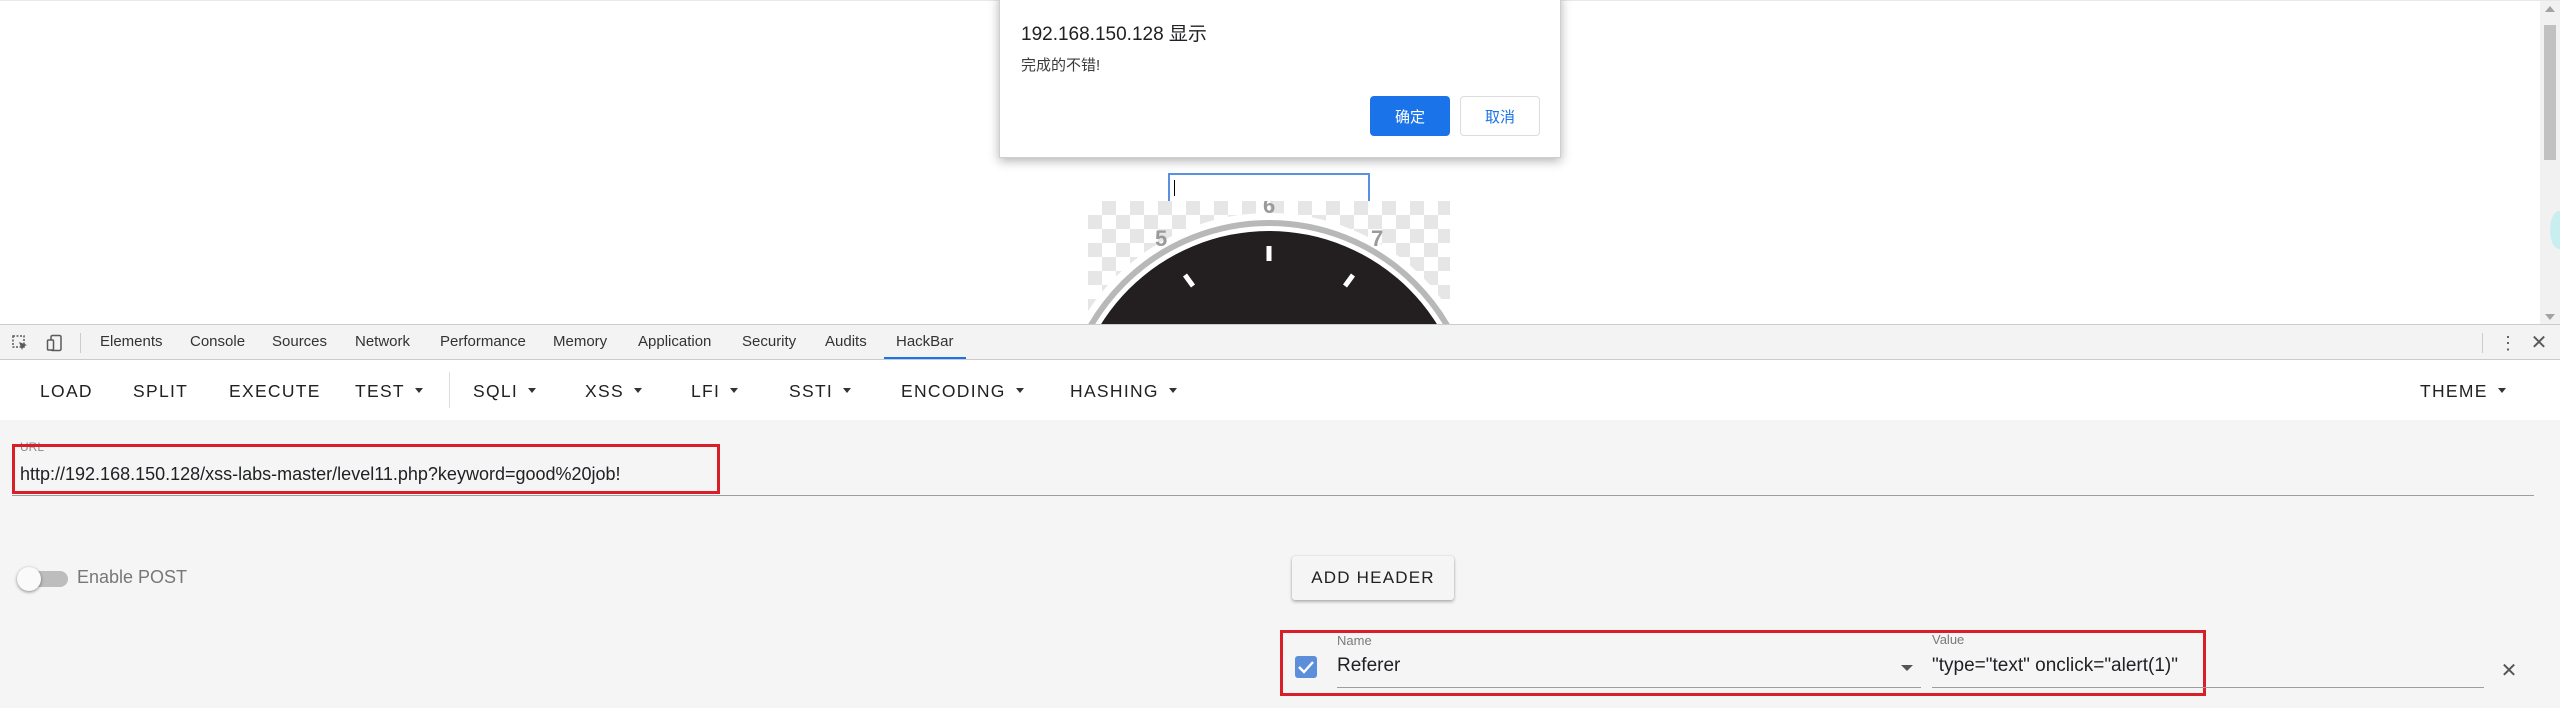 The height and width of the screenshot is (708, 2560). Describe the element at coordinates (1269, 188) in the screenshot. I see `page-text-input` at that location.